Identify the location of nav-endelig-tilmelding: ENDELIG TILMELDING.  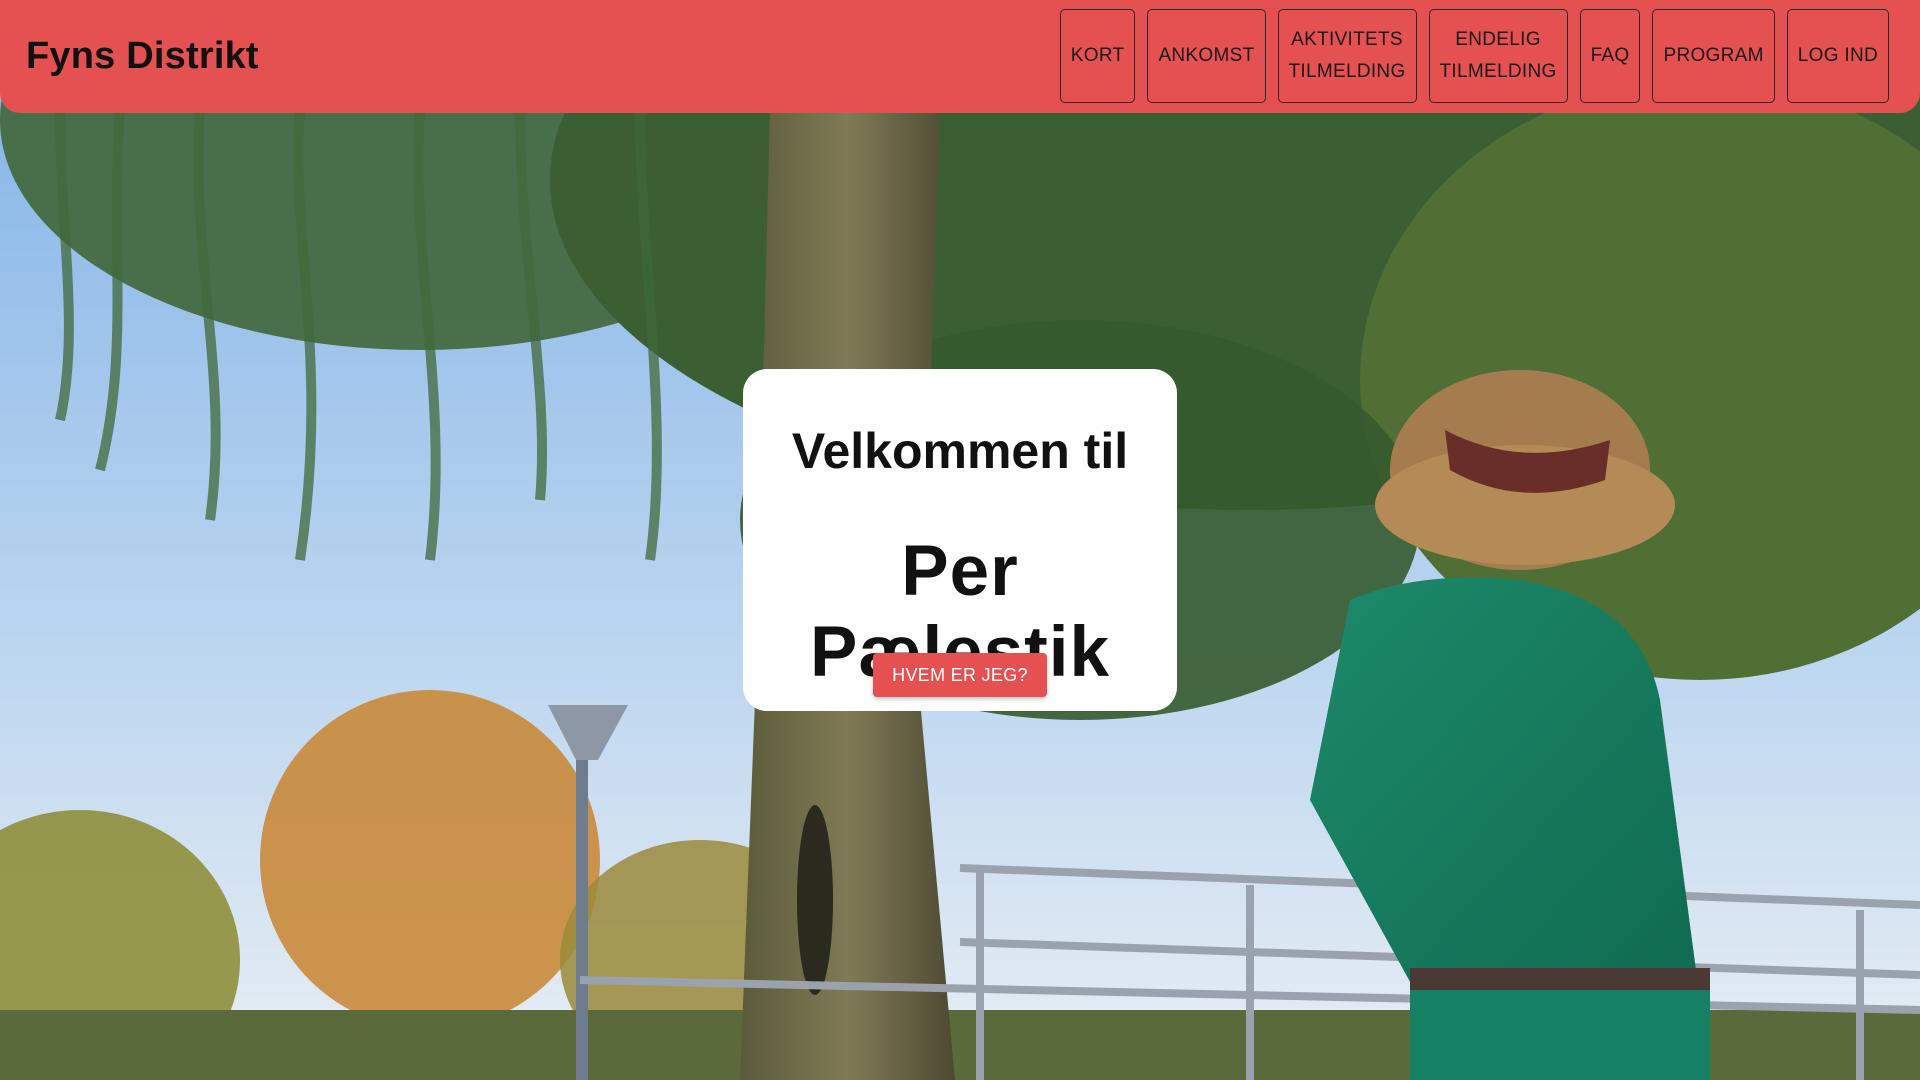
(1498, 56).